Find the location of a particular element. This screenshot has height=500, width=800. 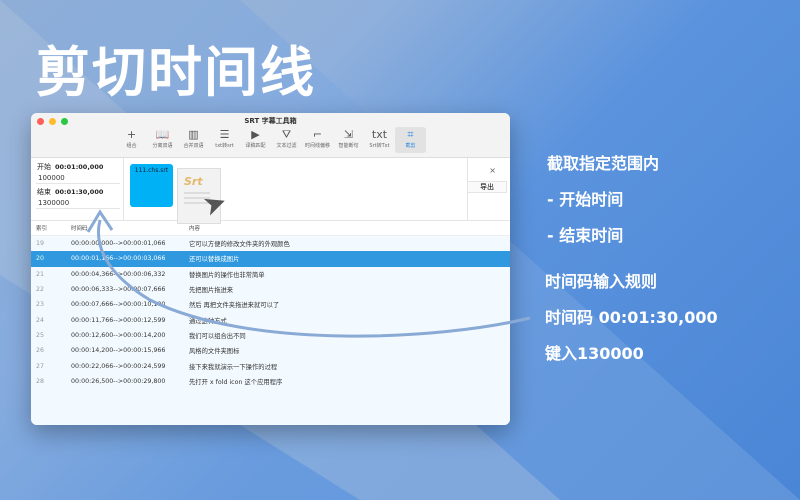

note-1: 截取指定范围内 is located at coordinates (603, 163).